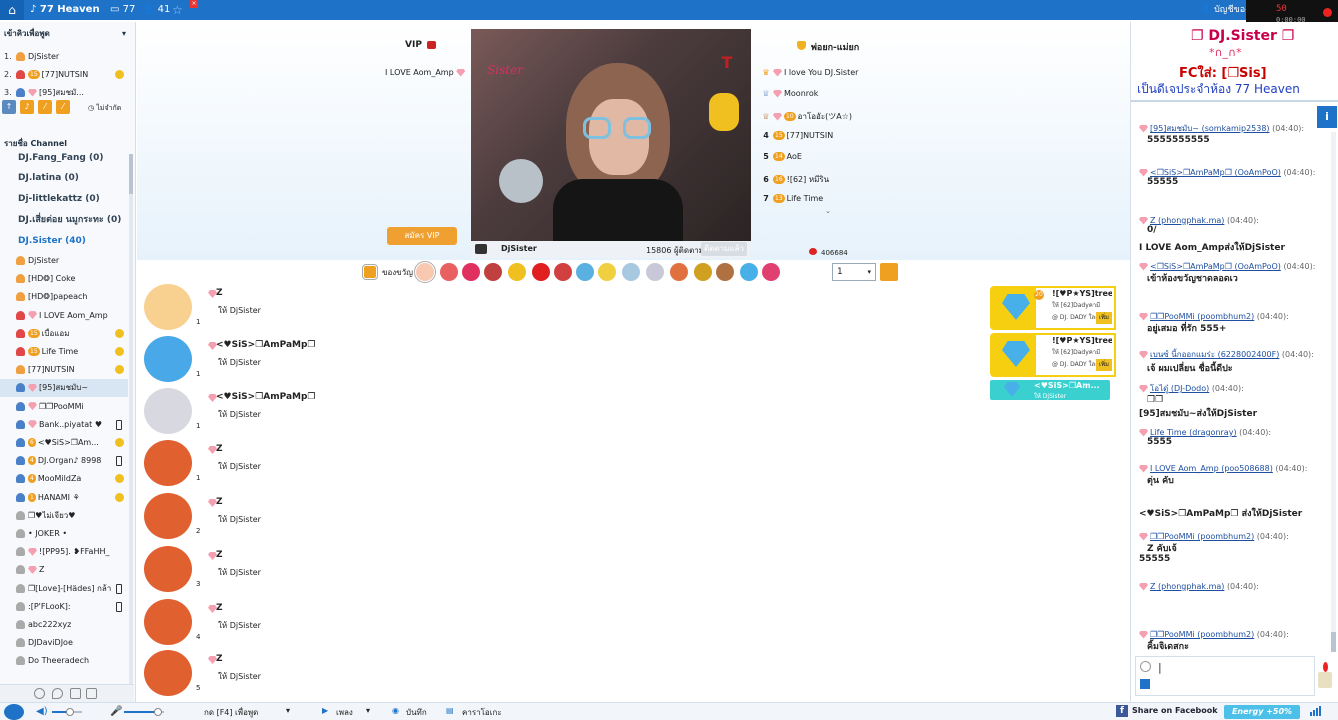 This screenshot has width=1338, height=720. Describe the element at coordinates (796, 135) in the screenshot. I see `ranking-item: 4 15 [77]NUTSIN` at that location.